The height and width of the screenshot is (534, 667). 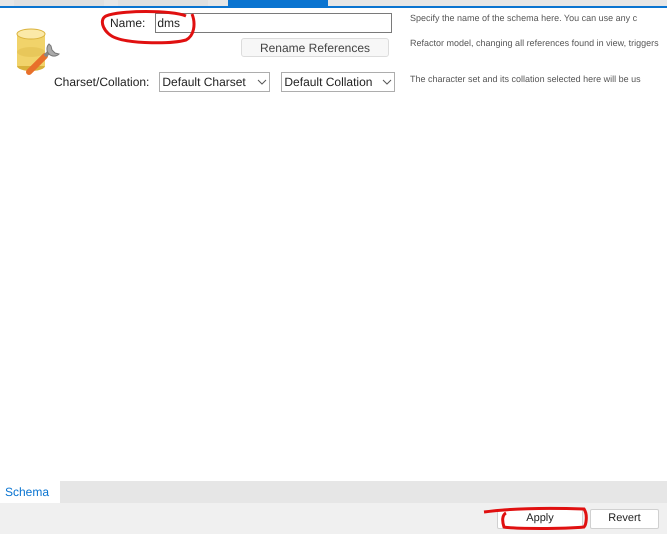 I want to click on charset-label: Charset/Collation:, so click(x=102, y=82).